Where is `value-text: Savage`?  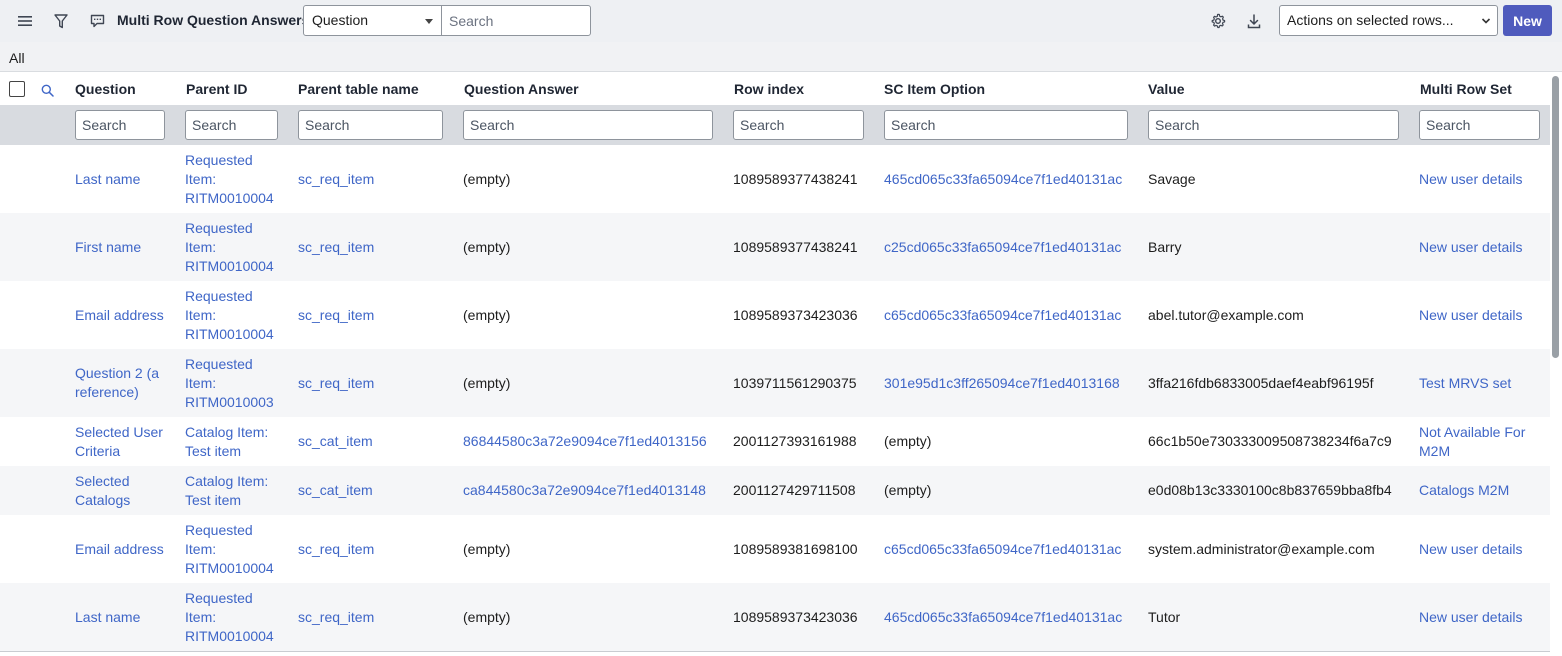 value-text: Savage is located at coordinates (1172, 179).